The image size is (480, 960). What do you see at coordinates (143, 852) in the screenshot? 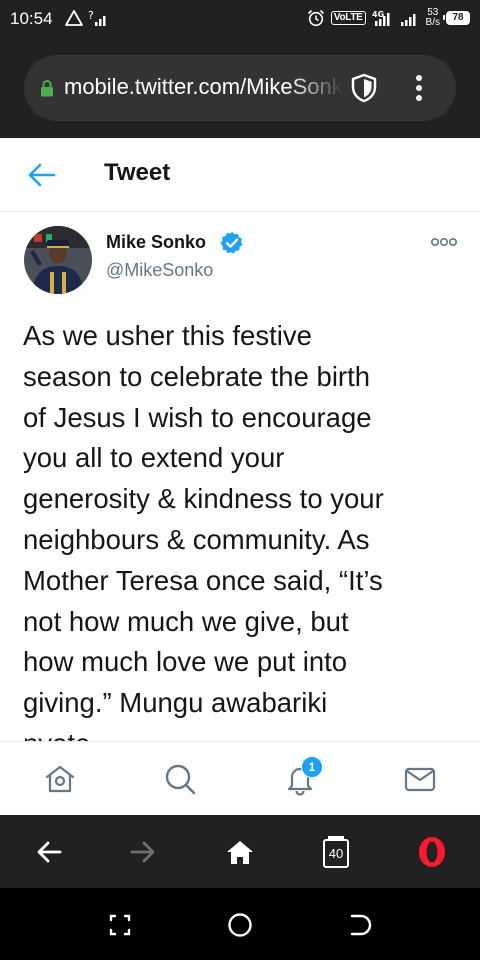
I see `forward-icon` at bounding box center [143, 852].